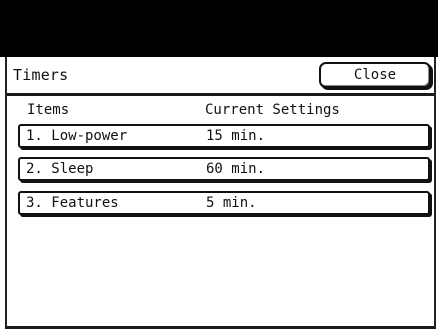  I want to click on timer-row-label: 3. Features, so click(72, 203).